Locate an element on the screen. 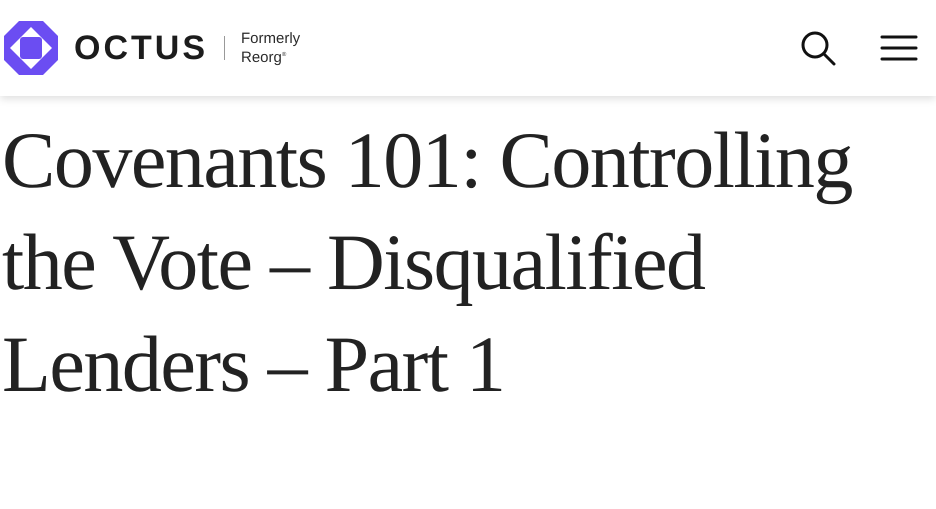  search-icon is located at coordinates (818, 48).